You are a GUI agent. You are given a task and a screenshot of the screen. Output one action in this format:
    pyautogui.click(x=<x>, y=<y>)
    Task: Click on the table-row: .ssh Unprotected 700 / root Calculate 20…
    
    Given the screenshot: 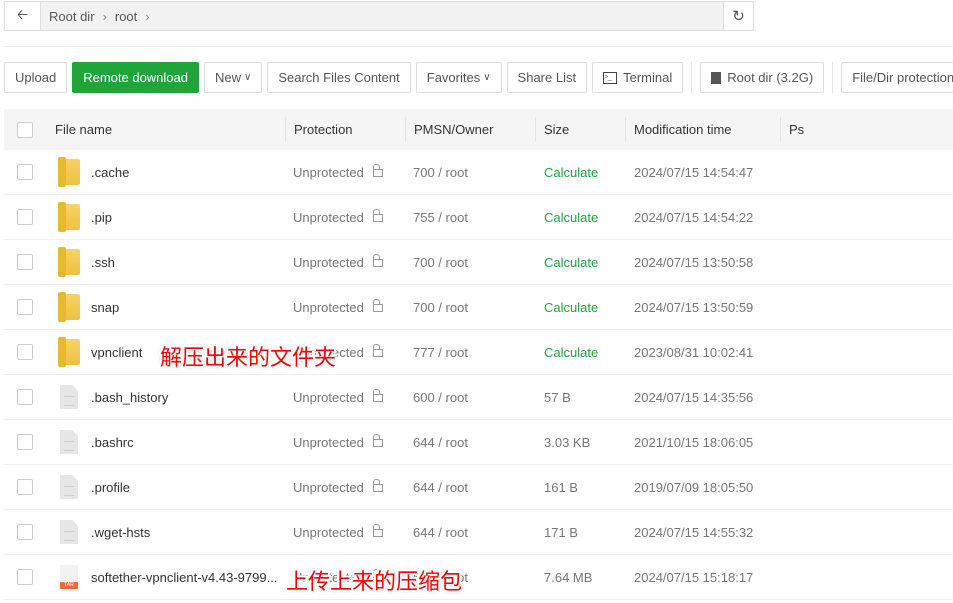 What is the action you would take?
    pyautogui.click(x=478, y=262)
    